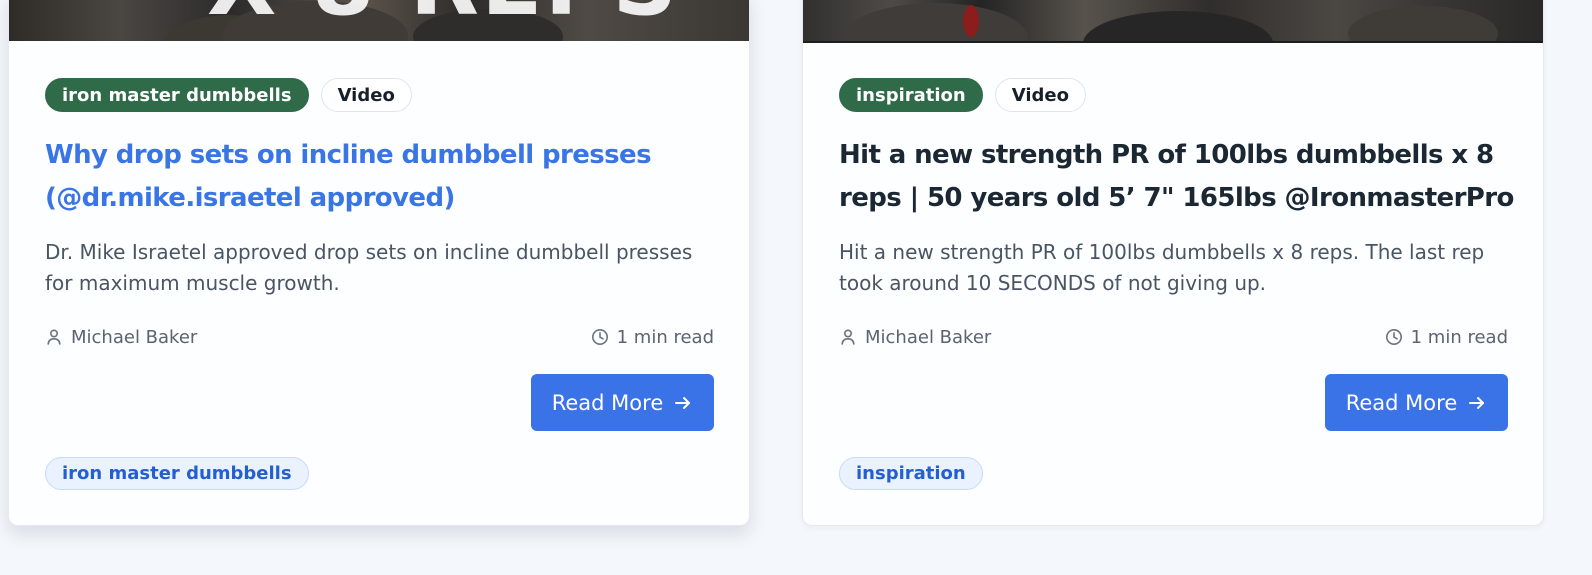 The width and height of the screenshot is (1592, 575). Describe the element at coordinates (177, 95) in the screenshot. I see `category-chip: iron master dumbbells` at that location.